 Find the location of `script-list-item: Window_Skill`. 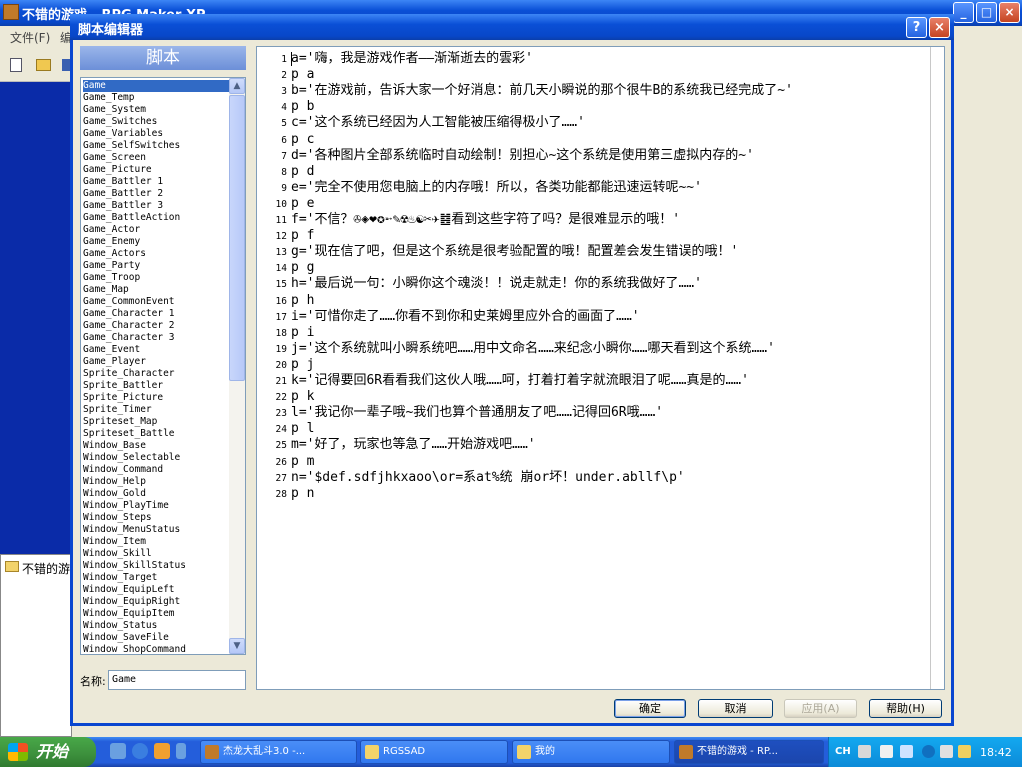

script-list-item: Window_Skill is located at coordinates (156, 554).